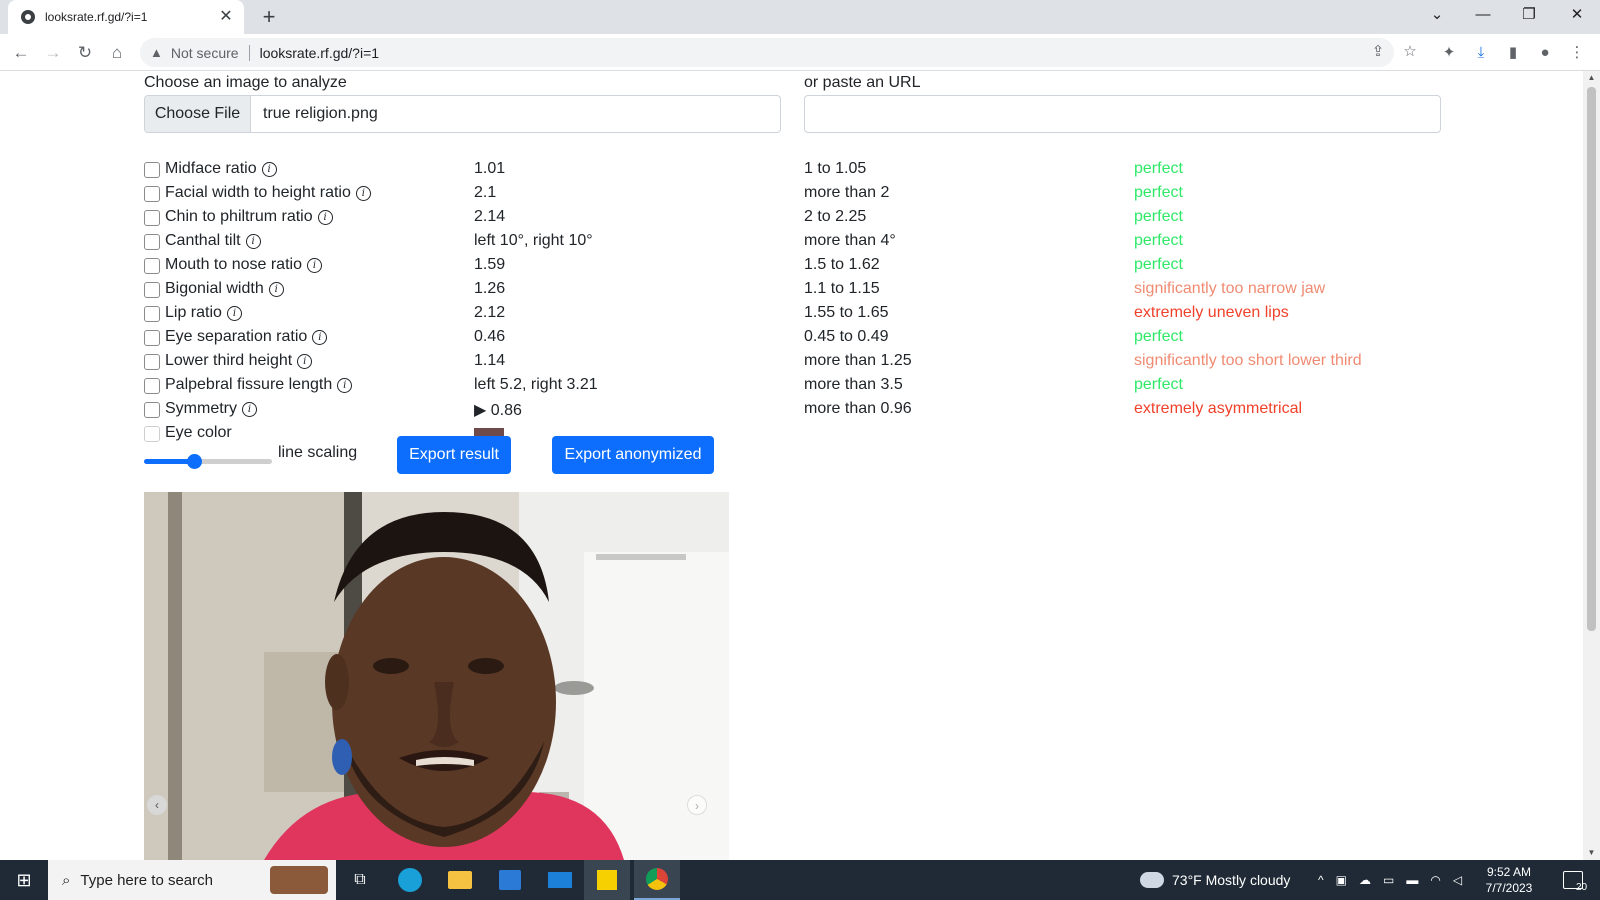 The height and width of the screenshot is (900, 1600). I want to click on bookmark-star-icon: ☆, so click(1410, 52).